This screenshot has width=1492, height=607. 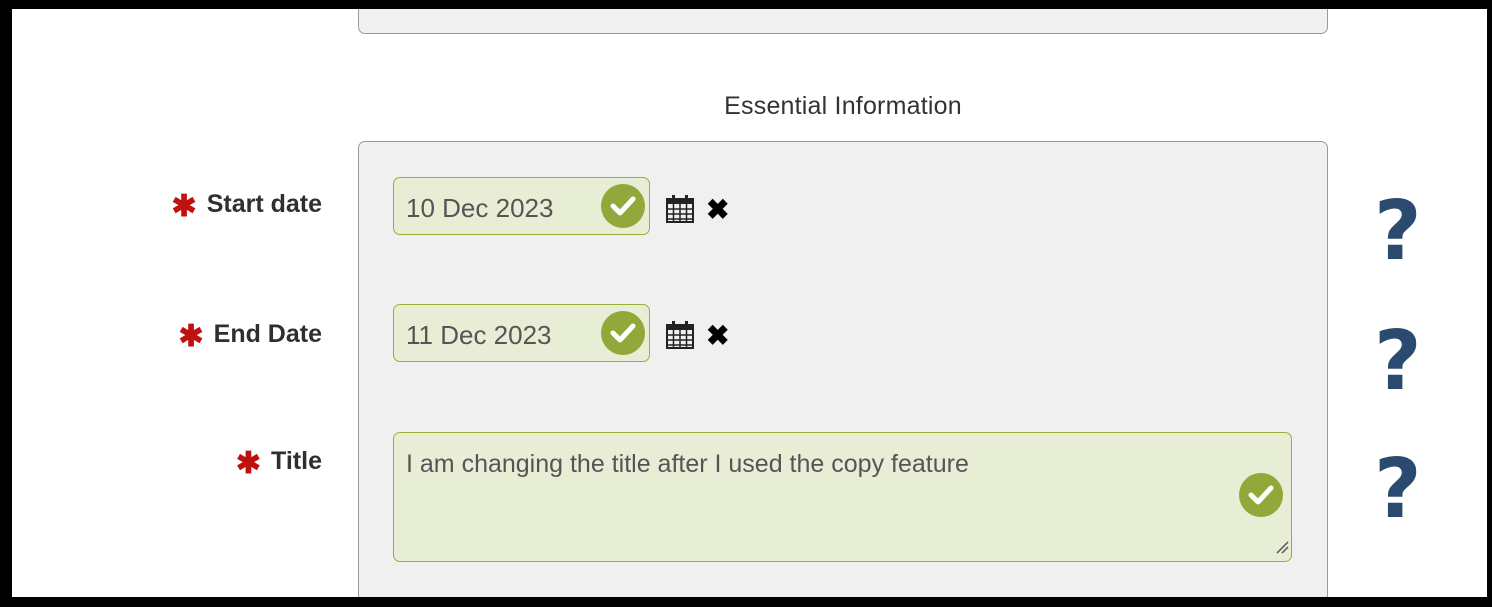 What do you see at coordinates (267, 334) in the screenshot?
I see `end-date-label-text: End Date` at bounding box center [267, 334].